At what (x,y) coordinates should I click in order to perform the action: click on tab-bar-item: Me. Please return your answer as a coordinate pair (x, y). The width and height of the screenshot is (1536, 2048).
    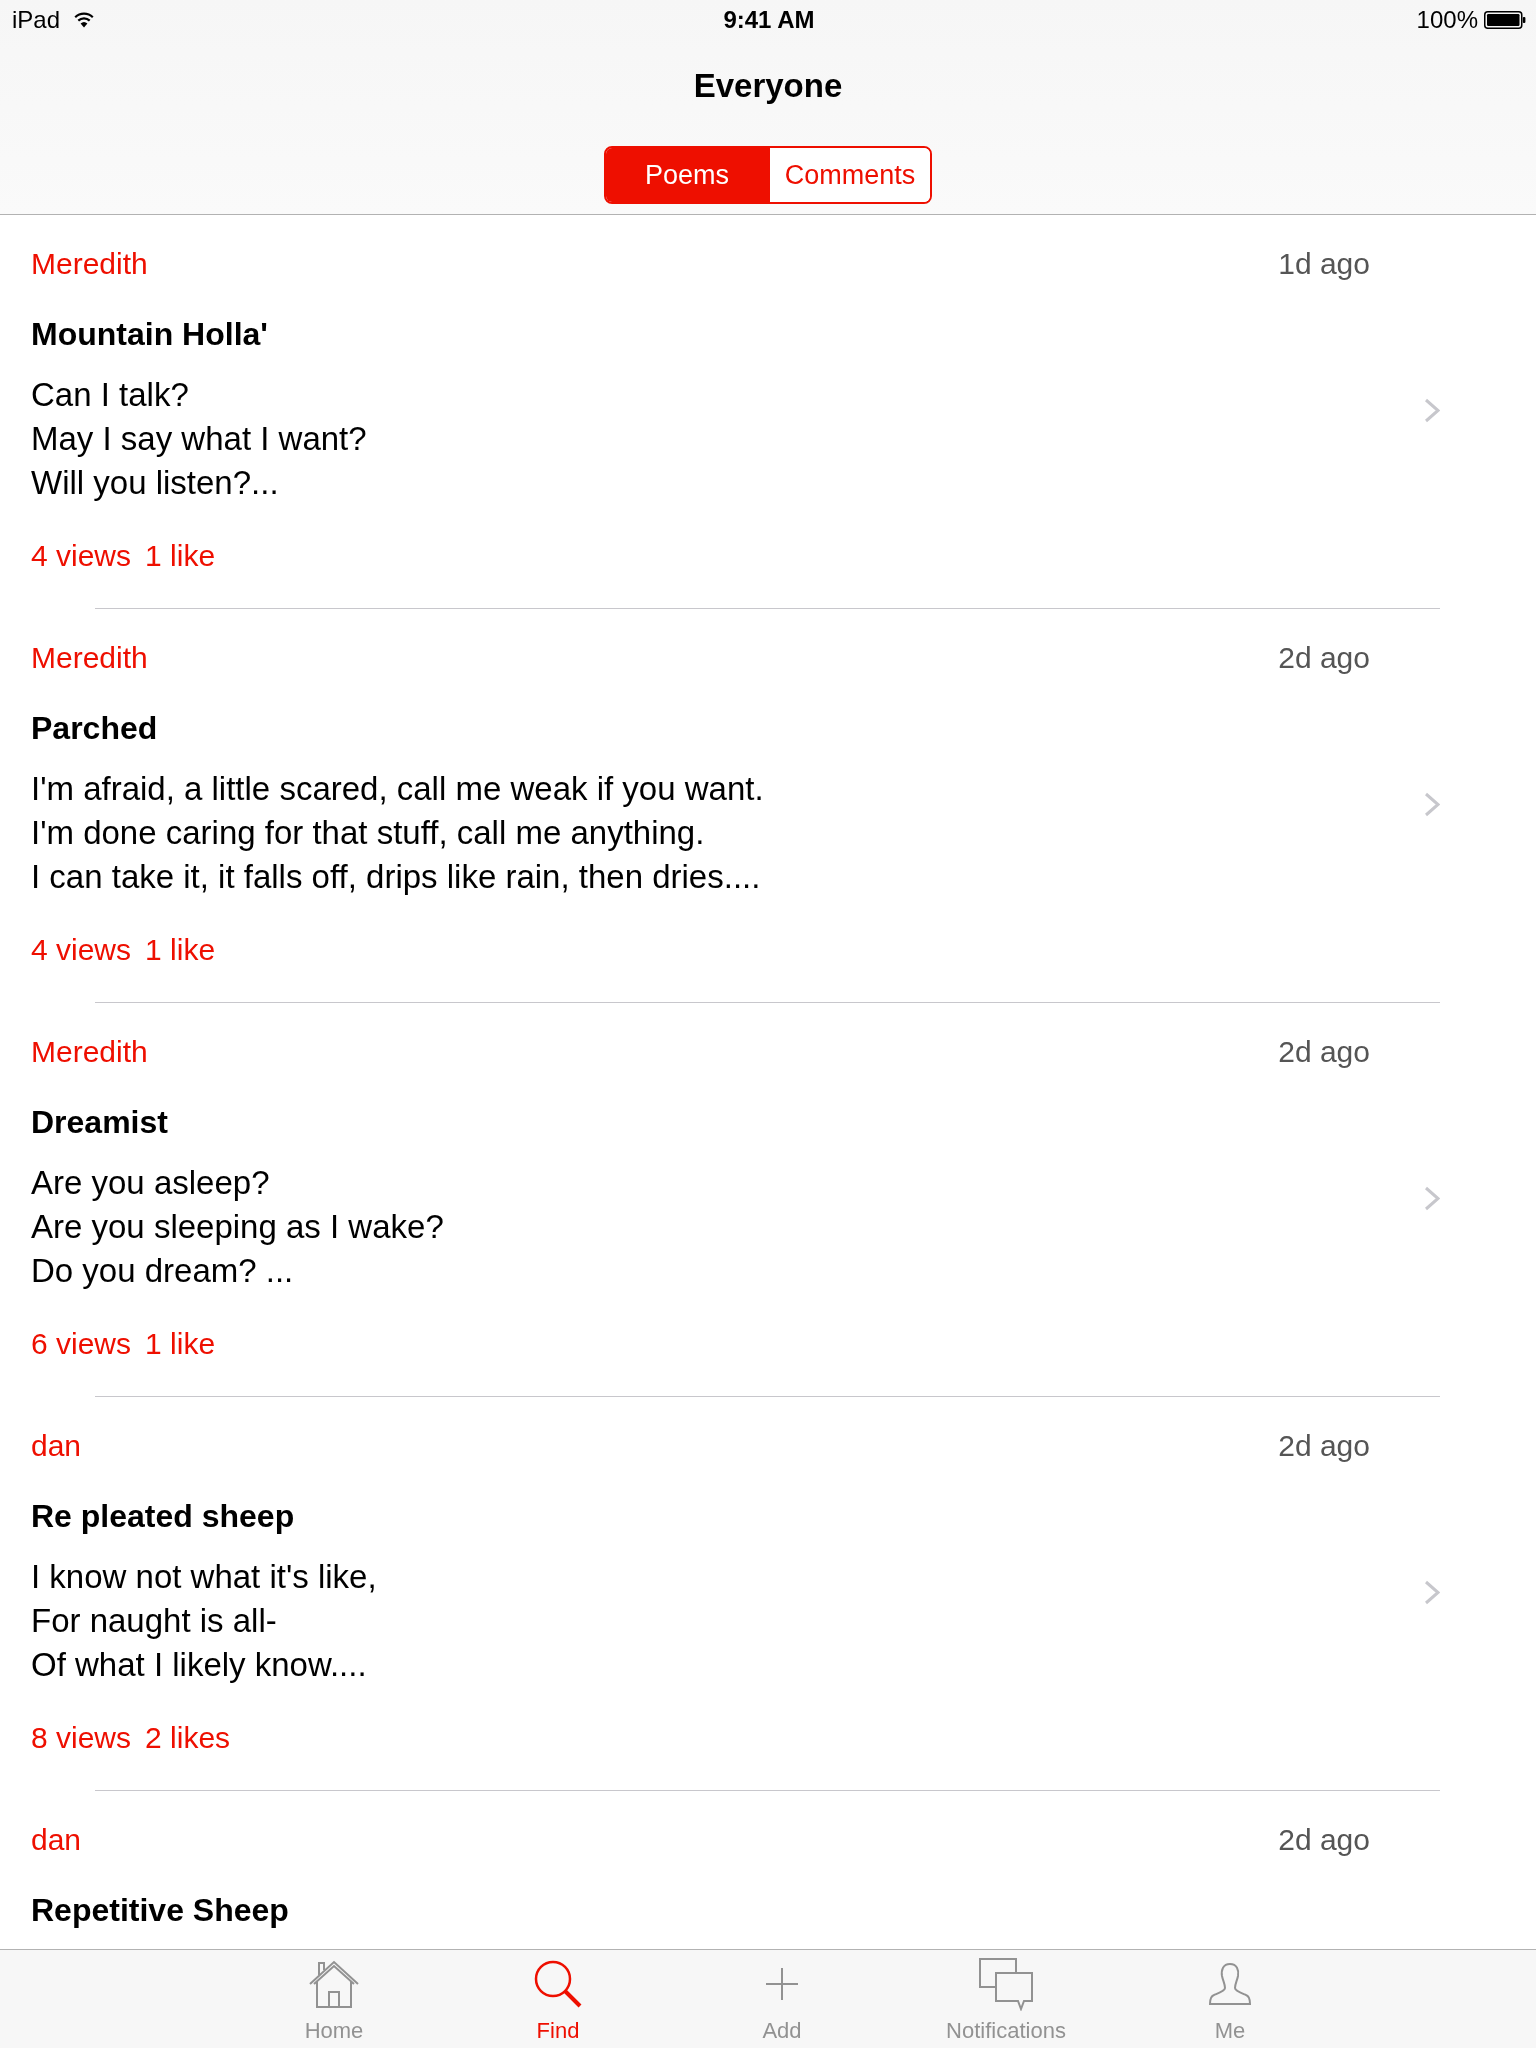
    Looking at the image, I should click on (1230, 1999).